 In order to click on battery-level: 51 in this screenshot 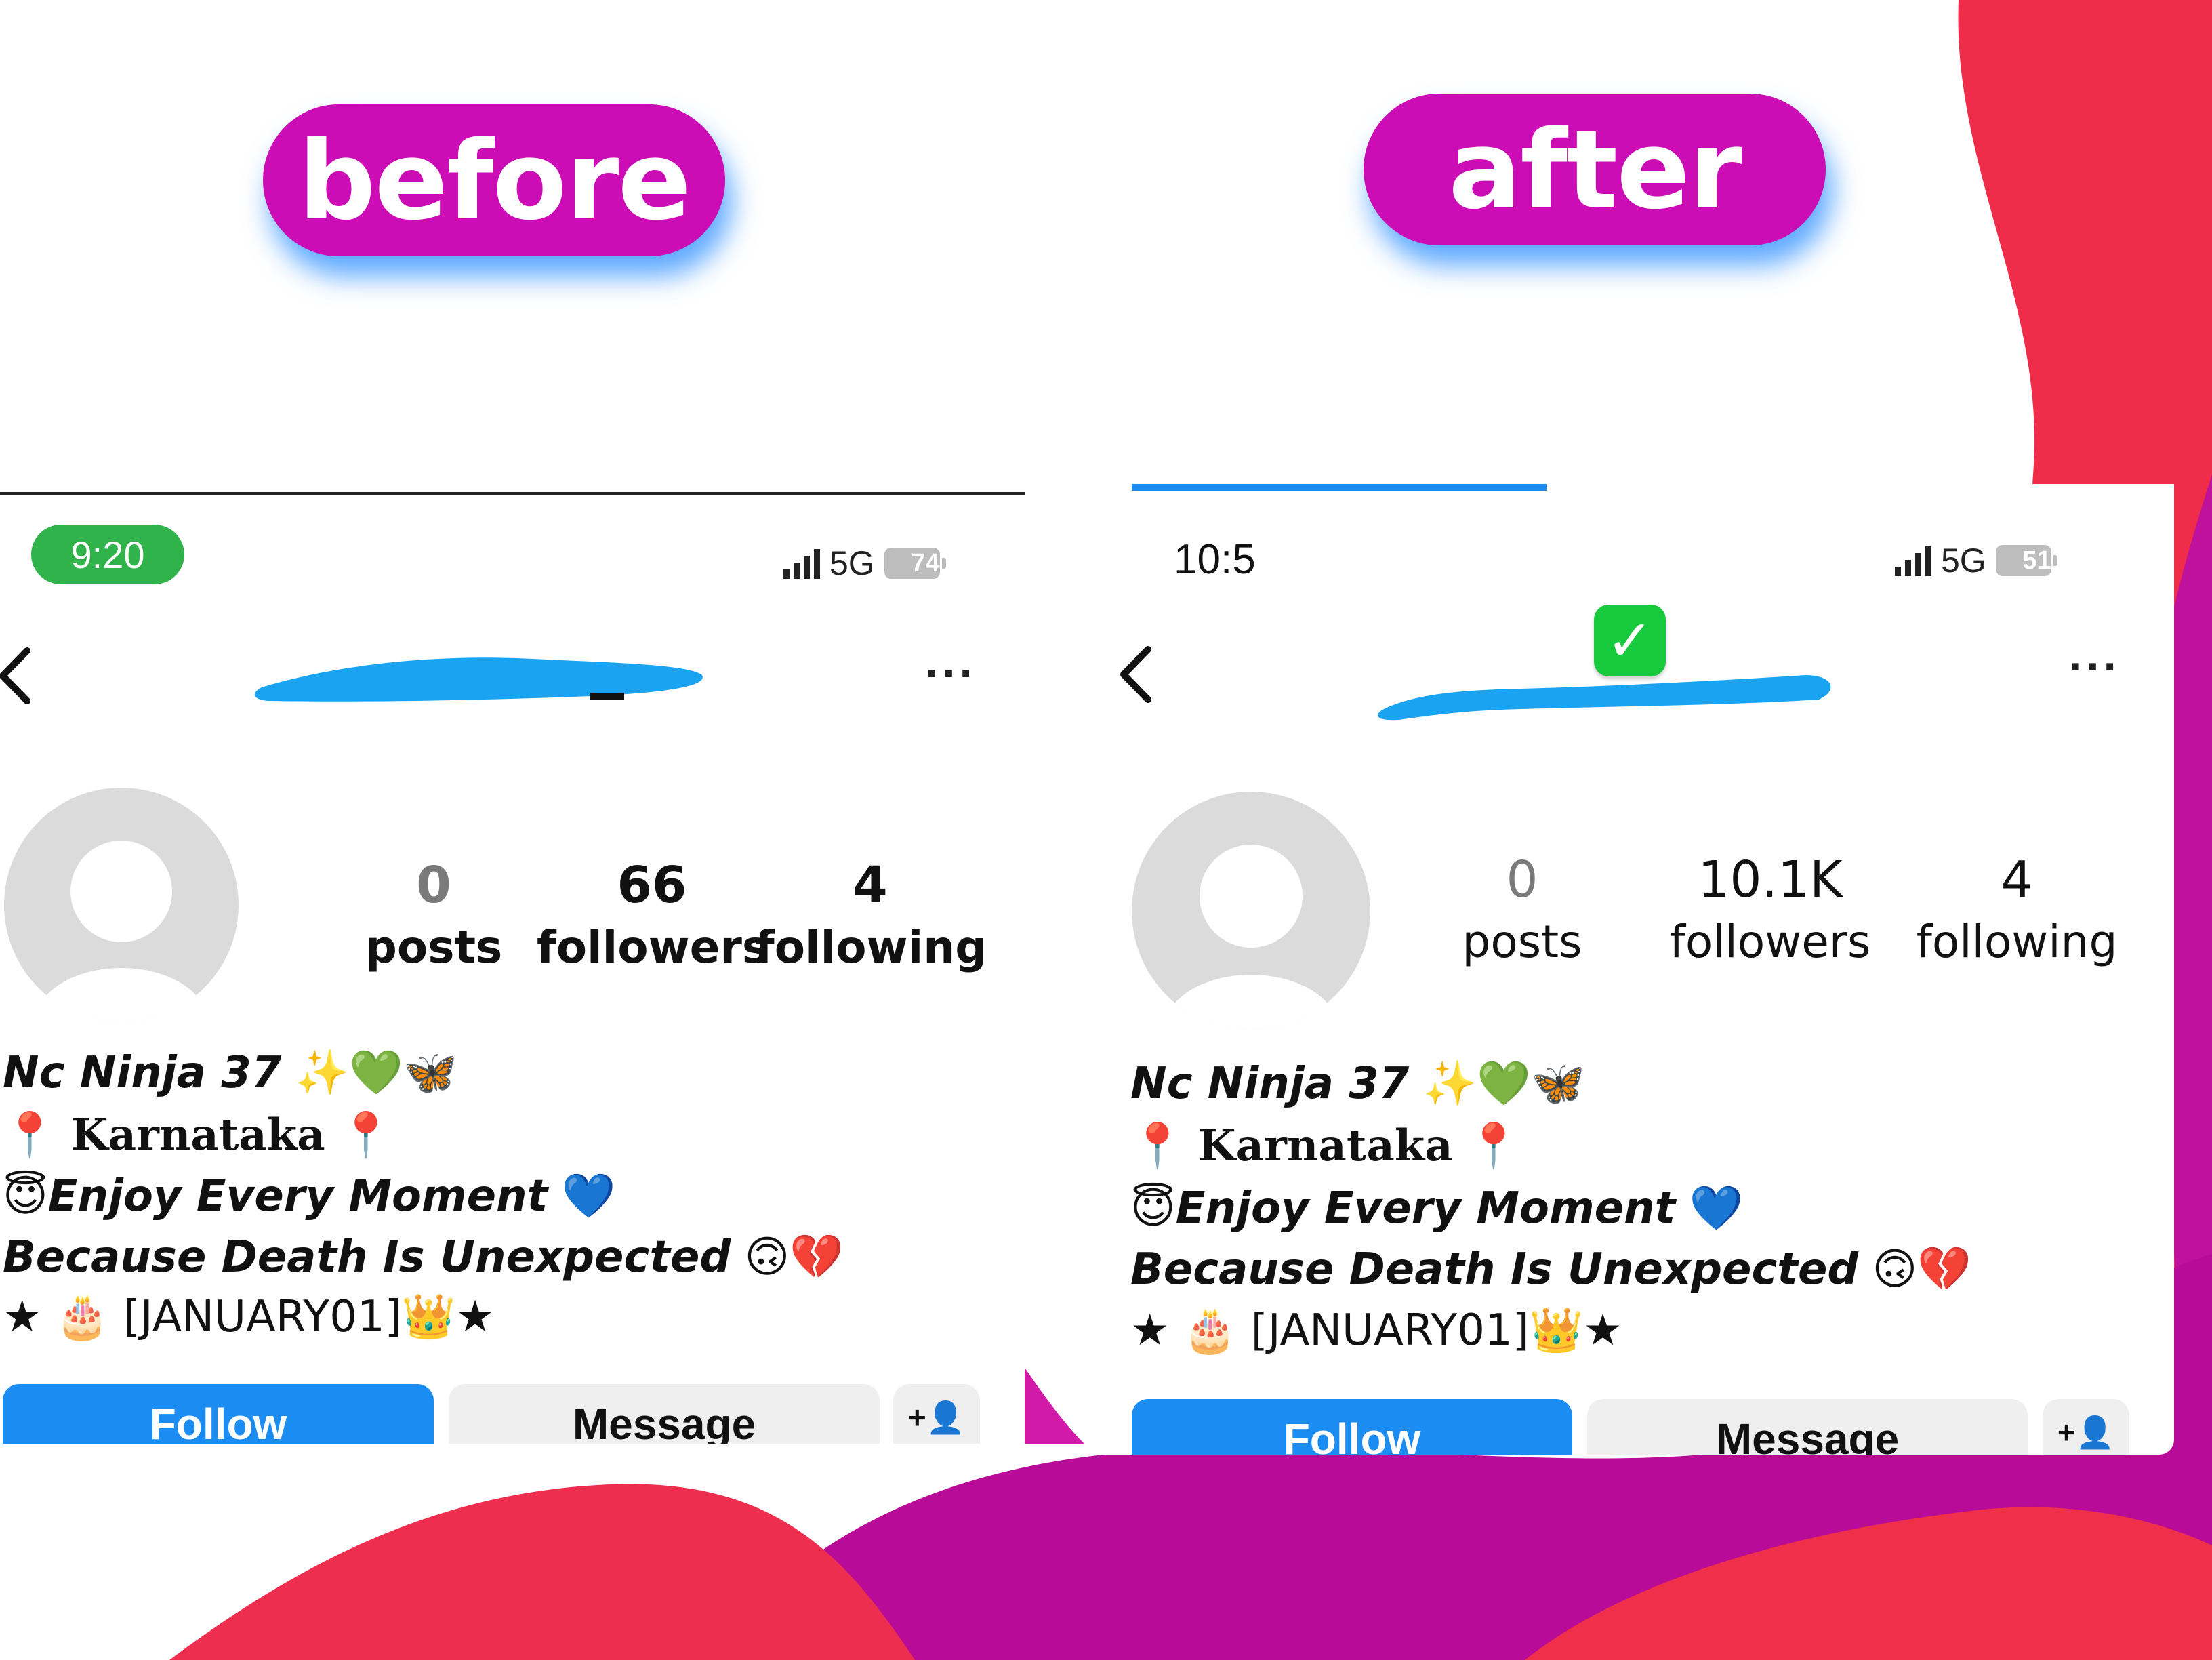, I will do `click(2036, 560)`.